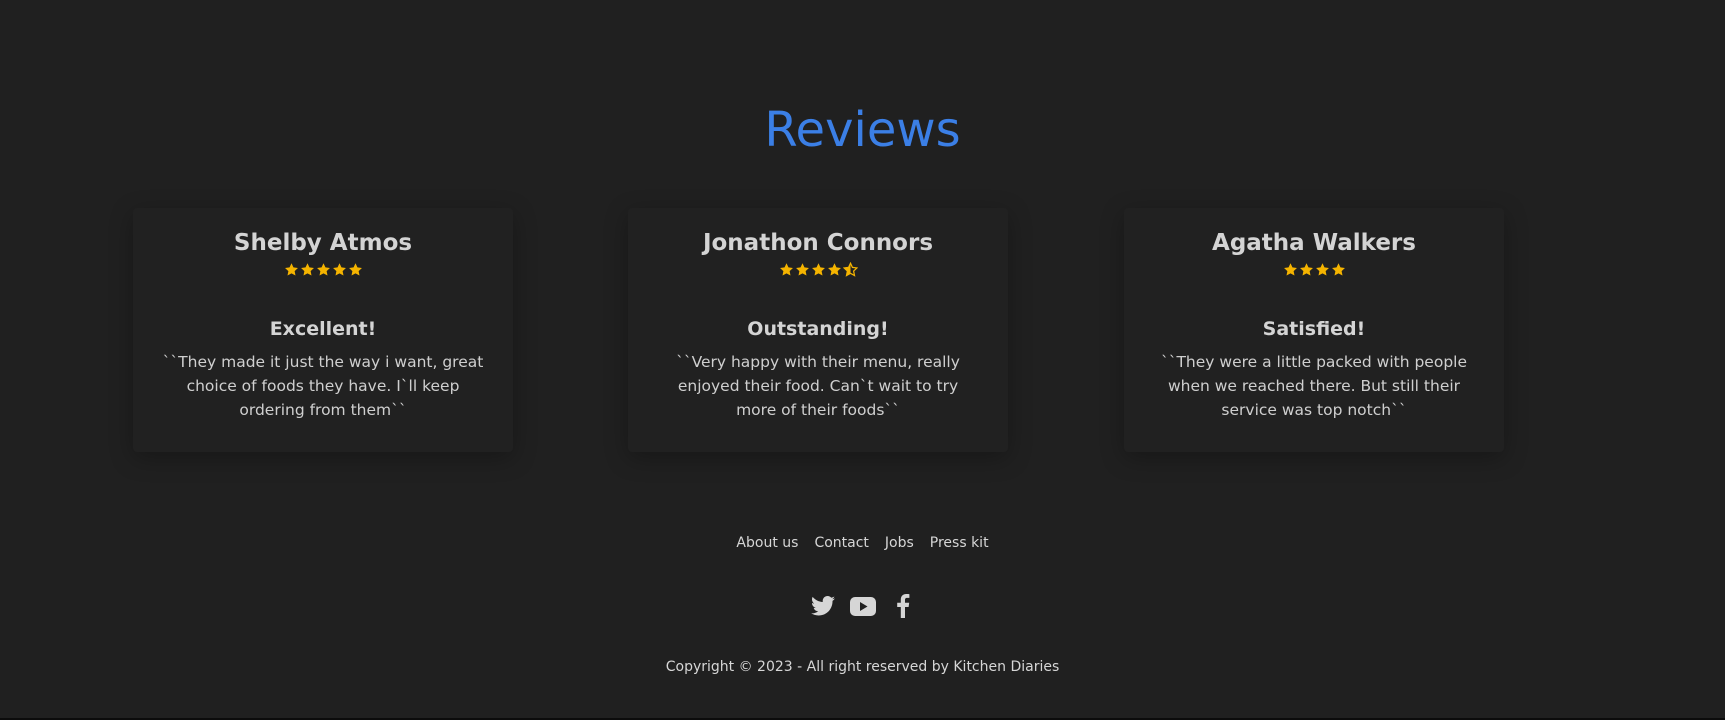  I want to click on review-headline: Satisfied!, so click(1314, 329).